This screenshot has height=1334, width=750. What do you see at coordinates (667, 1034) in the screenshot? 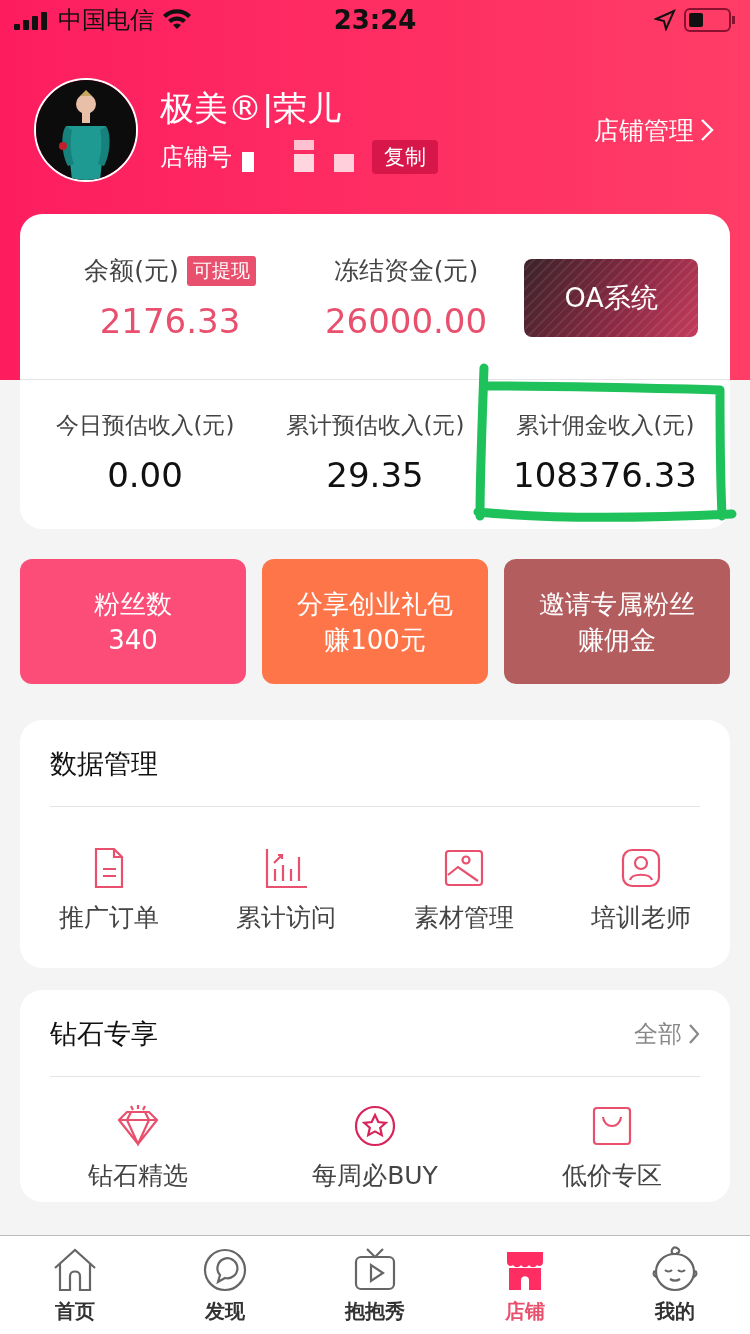
I see `view-all-link: 全部` at bounding box center [667, 1034].